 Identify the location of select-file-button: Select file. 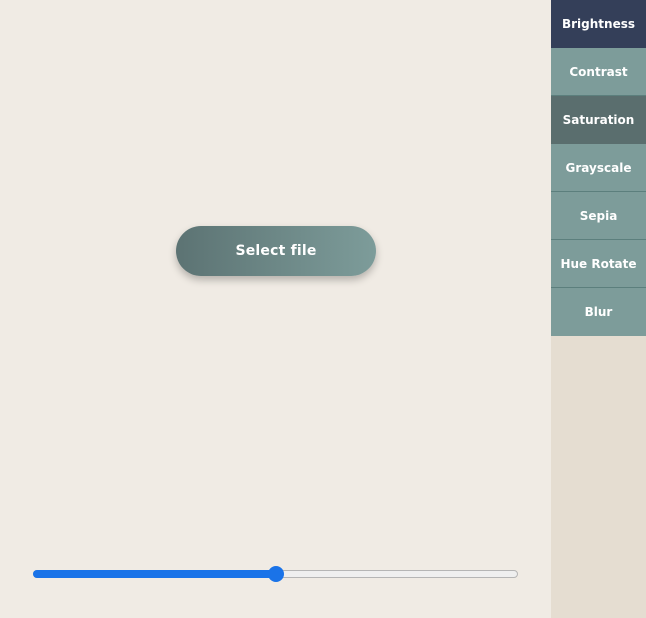
(276, 251).